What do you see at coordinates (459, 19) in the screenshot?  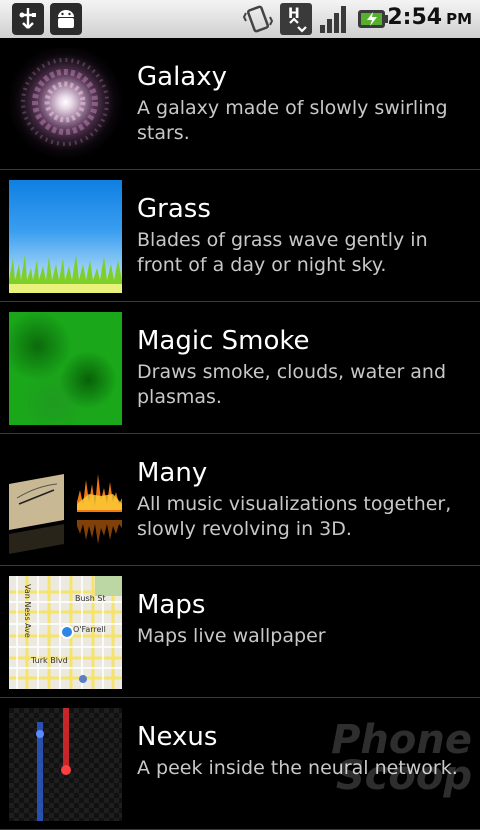 I see `clock-ampm: PM` at bounding box center [459, 19].